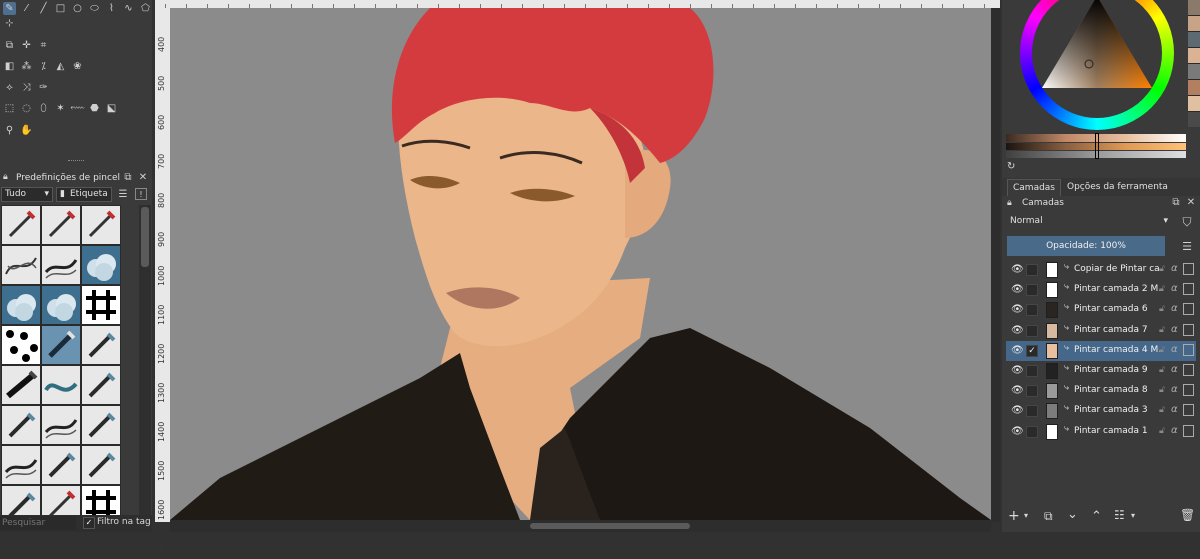 The width and height of the screenshot is (1200, 559). I want to click on tool-icon: ⬣, so click(94, 108).